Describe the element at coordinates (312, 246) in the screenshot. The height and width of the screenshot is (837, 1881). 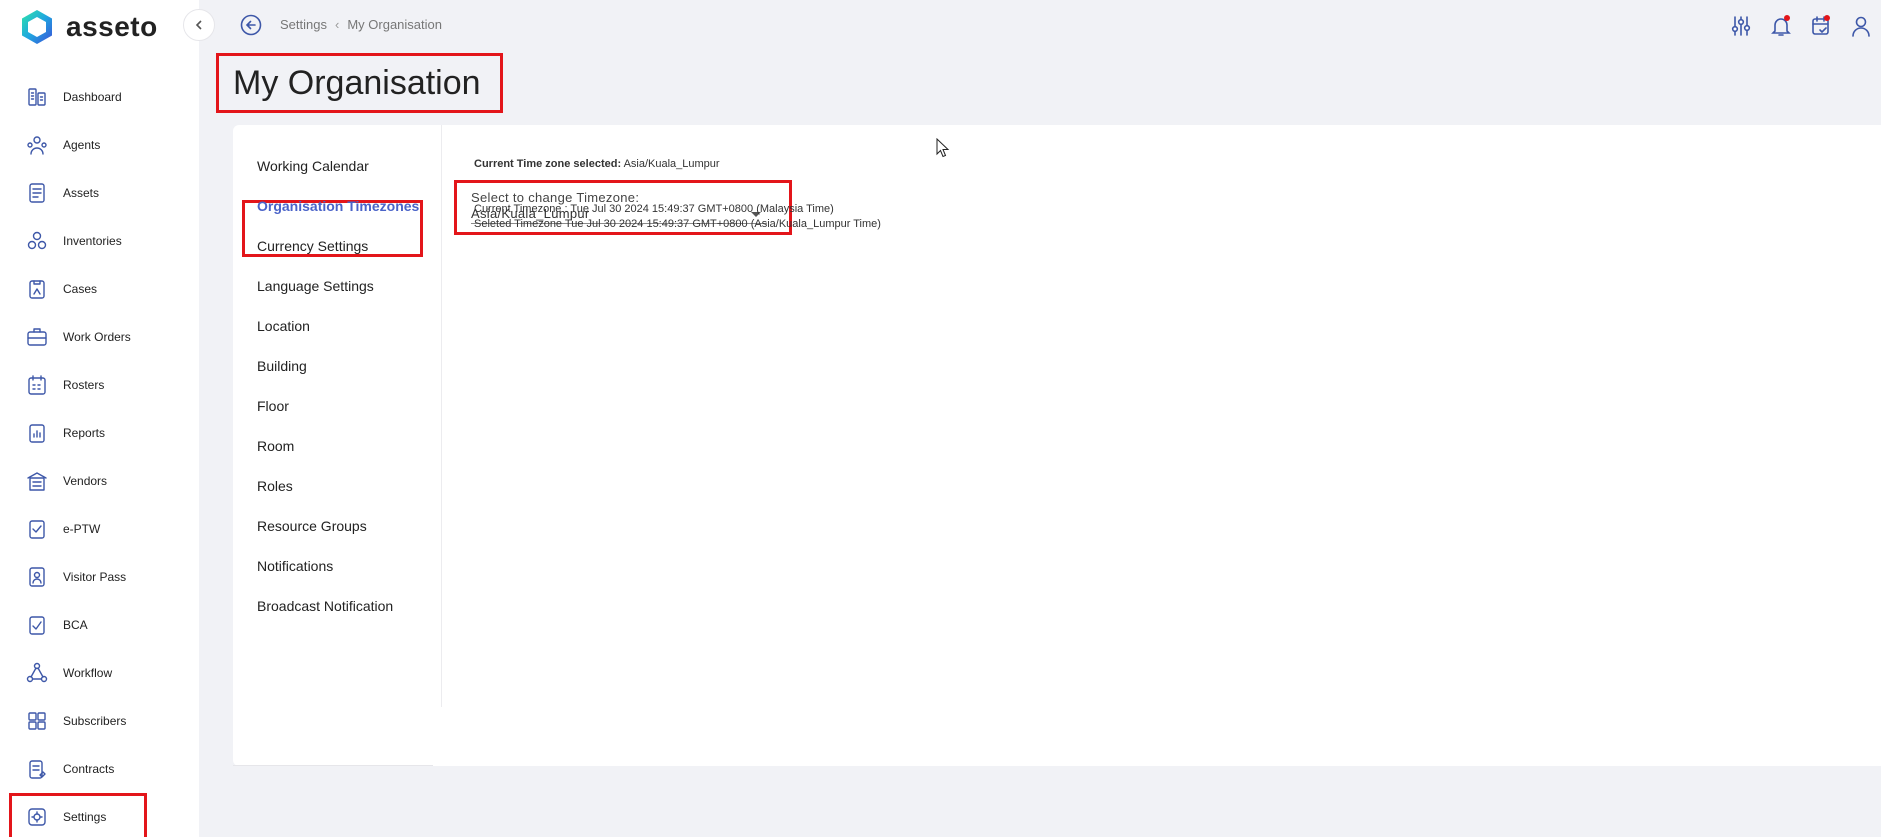
I see `settings-menu-currency-settings: Currency Settings` at that location.